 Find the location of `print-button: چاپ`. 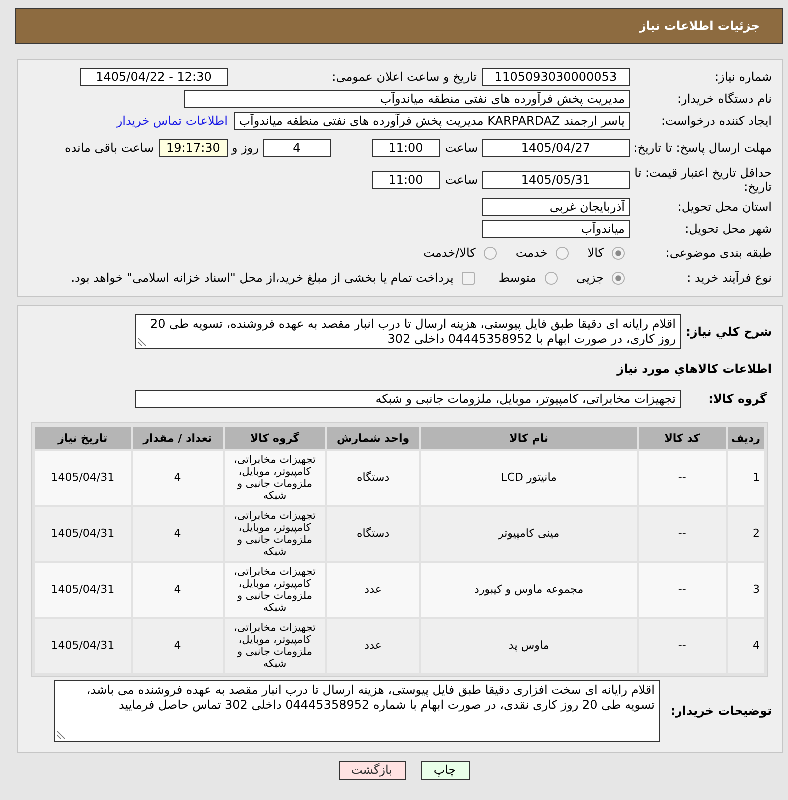

print-button: چاپ is located at coordinates (445, 770).